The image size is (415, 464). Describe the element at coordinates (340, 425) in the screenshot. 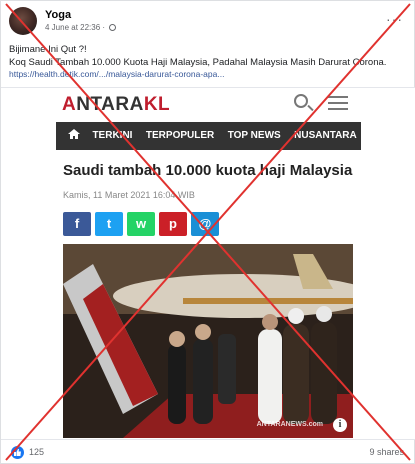

I see `info-icon: i` at that location.